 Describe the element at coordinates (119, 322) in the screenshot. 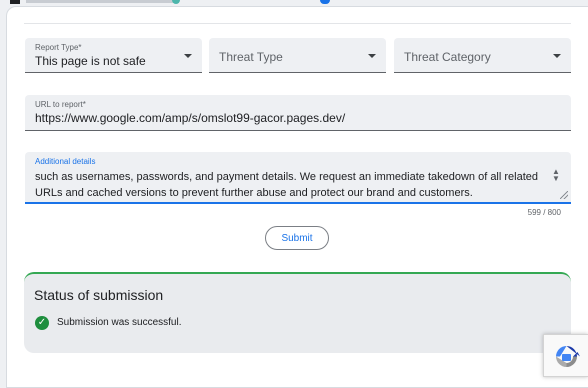

I see `status-message: Submission was successful.` at that location.